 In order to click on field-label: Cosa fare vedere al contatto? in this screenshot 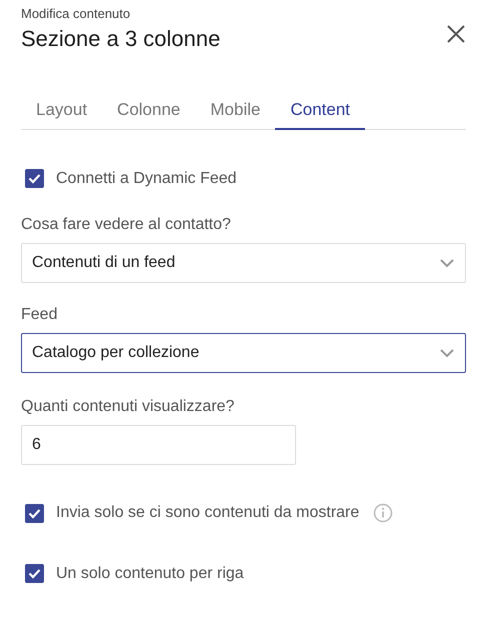, I will do `click(126, 225)`.